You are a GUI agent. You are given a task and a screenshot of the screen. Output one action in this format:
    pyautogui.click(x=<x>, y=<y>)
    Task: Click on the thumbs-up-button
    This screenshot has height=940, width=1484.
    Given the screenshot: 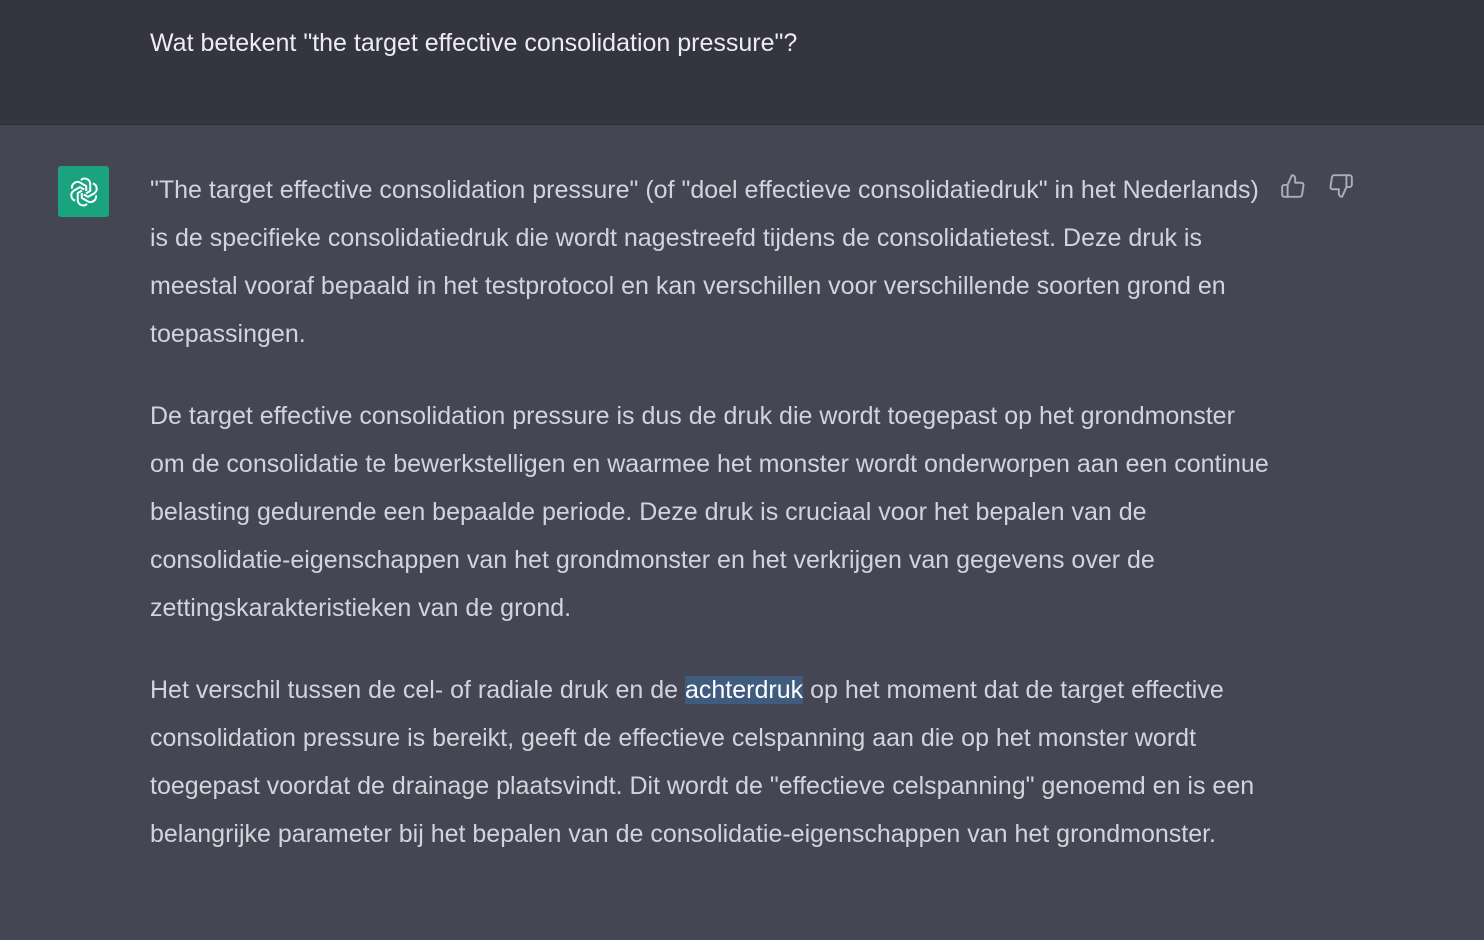 What is the action you would take?
    pyautogui.click(x=1293, y=186)
    